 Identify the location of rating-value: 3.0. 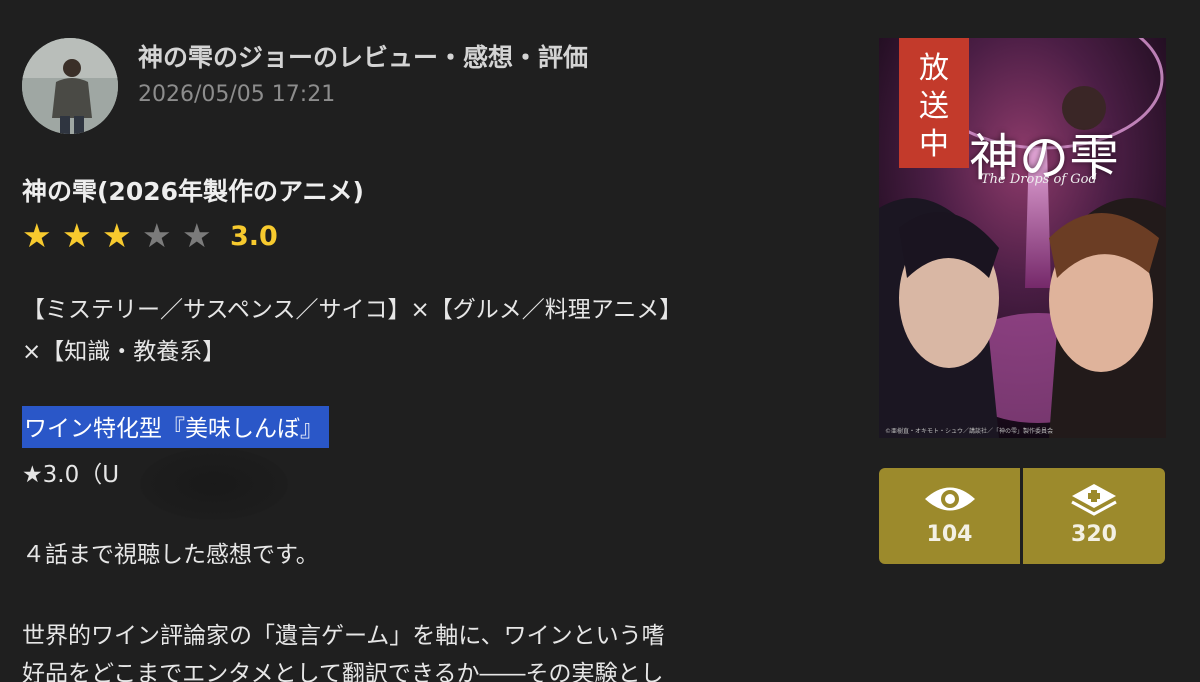
(254, 236).